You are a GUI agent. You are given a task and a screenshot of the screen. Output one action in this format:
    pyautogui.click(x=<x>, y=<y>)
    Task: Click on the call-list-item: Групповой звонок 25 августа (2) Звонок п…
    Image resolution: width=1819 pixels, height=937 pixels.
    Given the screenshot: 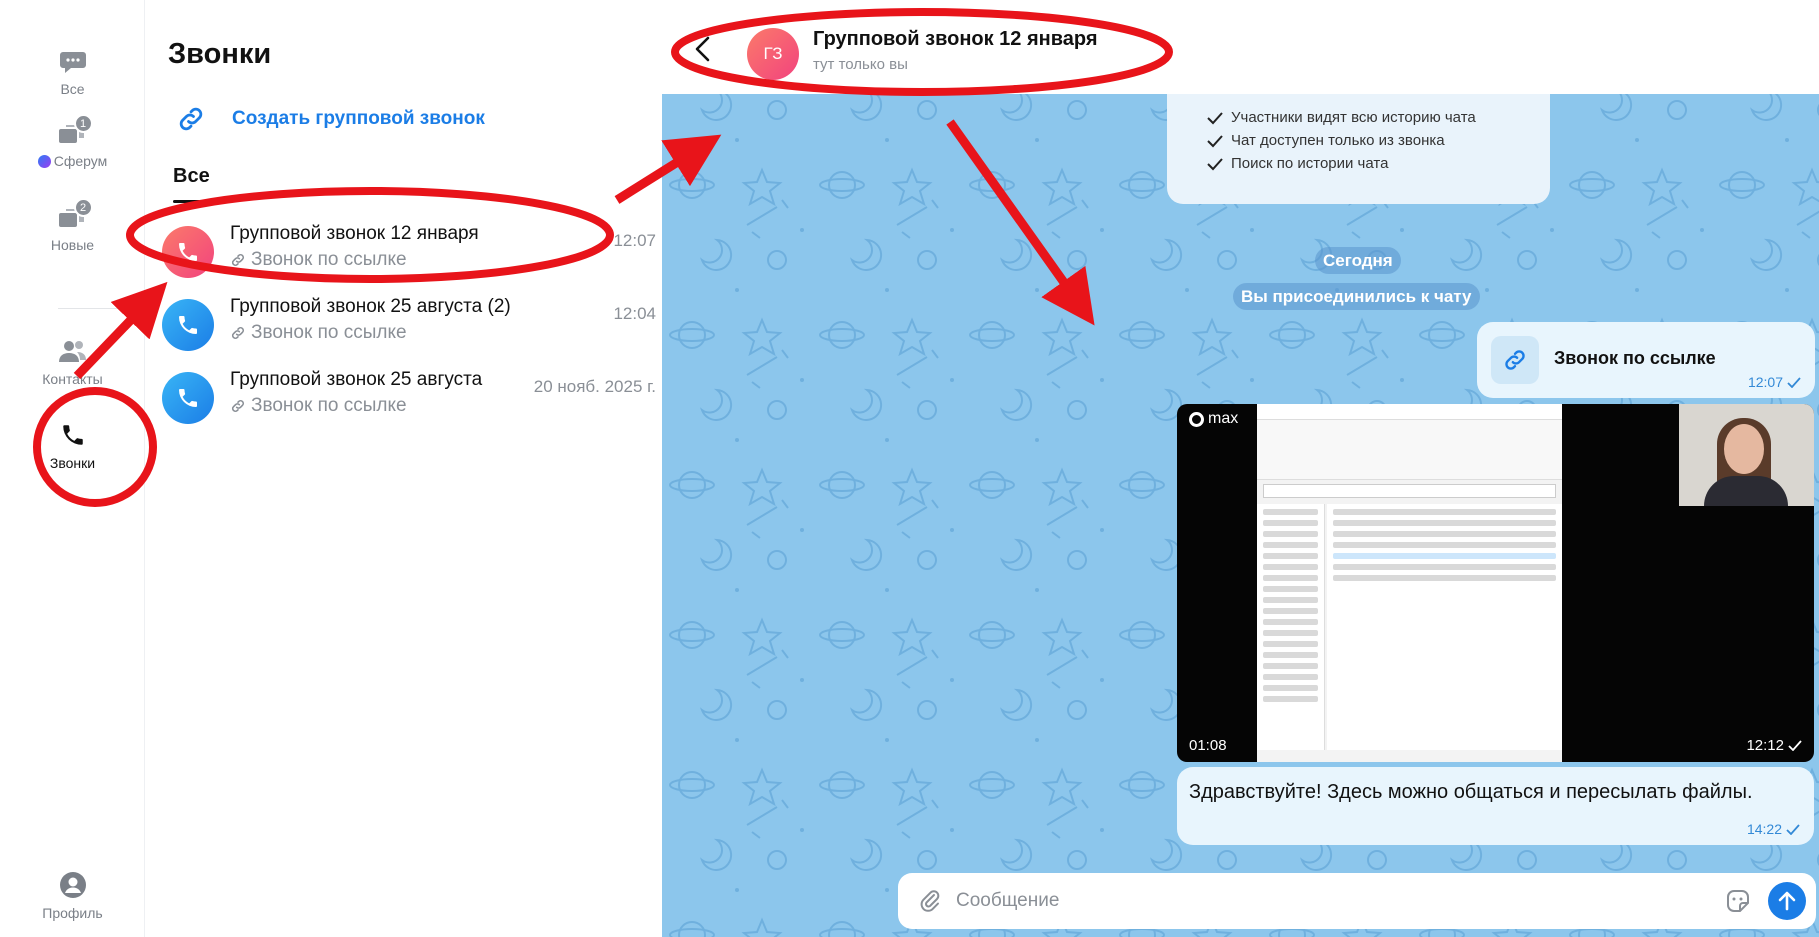 What is the action you would take?
    pyautogui.click(x=401, y=324)
    